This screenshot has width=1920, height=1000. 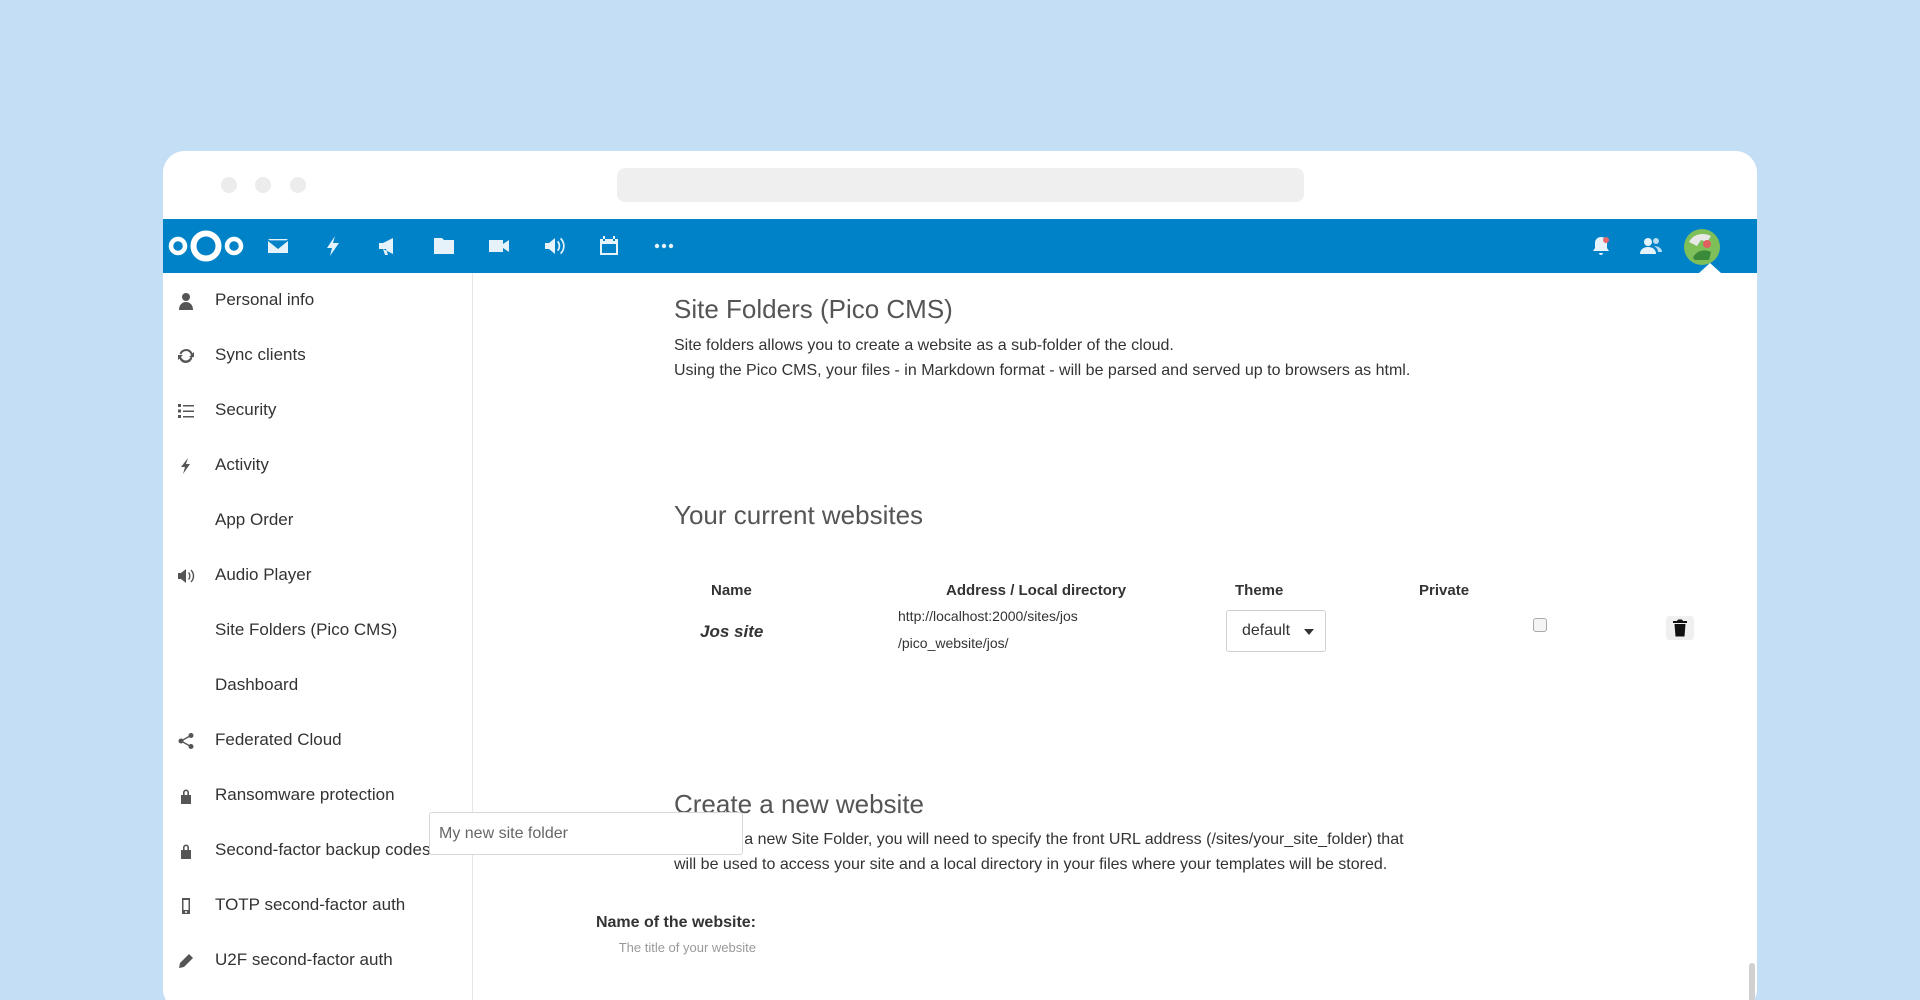 I want to click on sidebar-item-label: Ransomware protection, so click(x=305, y=794).